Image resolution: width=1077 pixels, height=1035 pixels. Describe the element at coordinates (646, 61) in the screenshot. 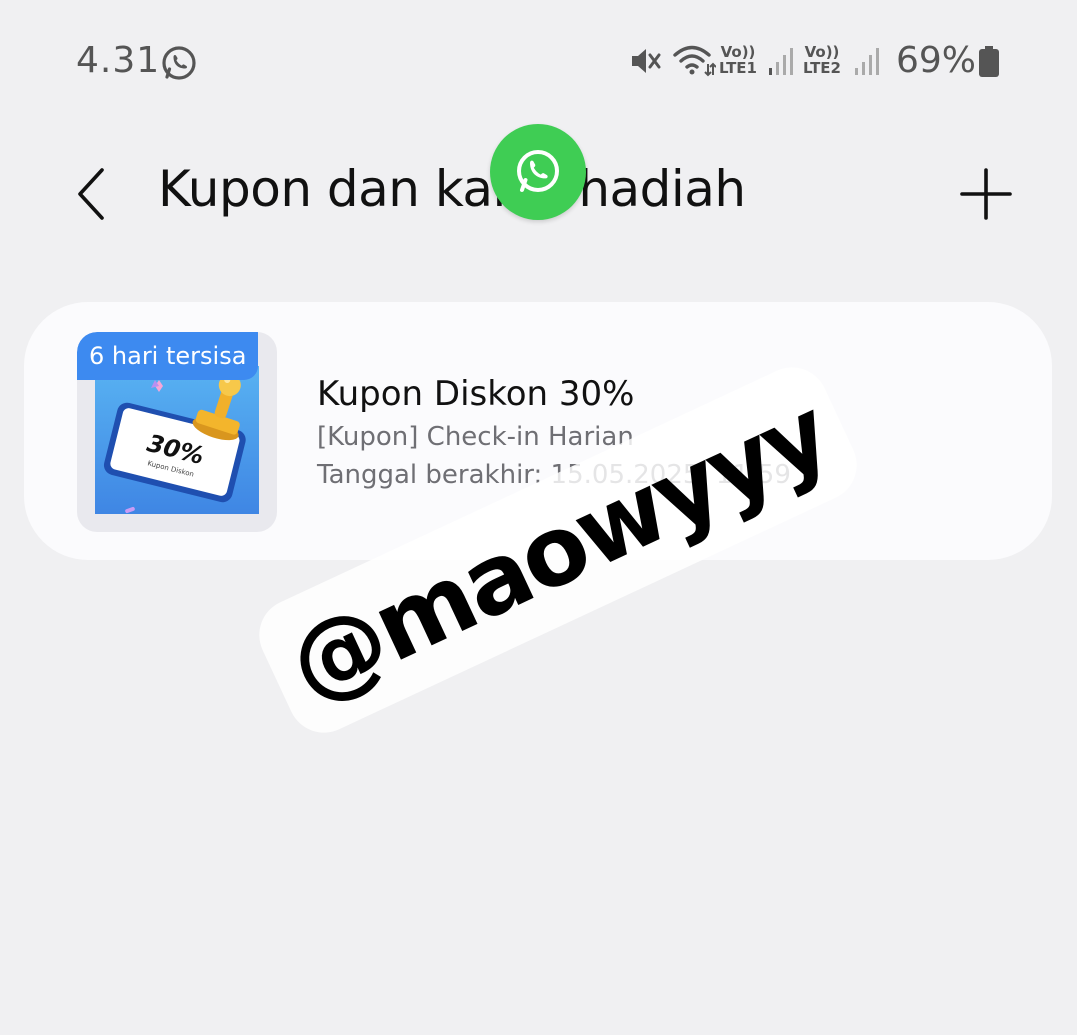

I see `mute-icon` at that location.